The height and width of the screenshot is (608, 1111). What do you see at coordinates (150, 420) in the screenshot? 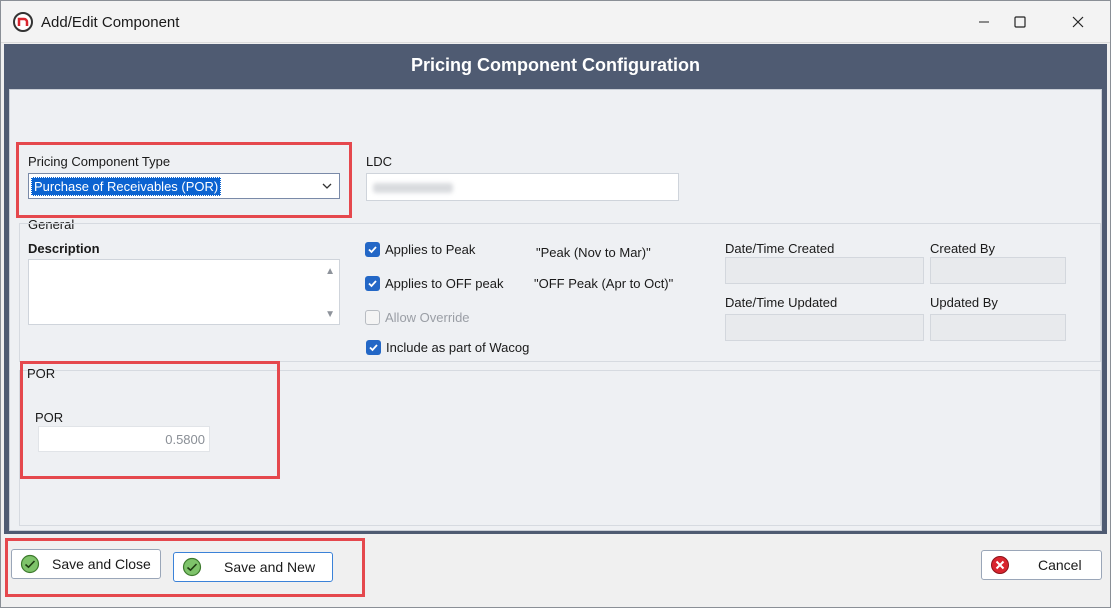
I see `highlight-por-box` at bounding box center [150, 420].